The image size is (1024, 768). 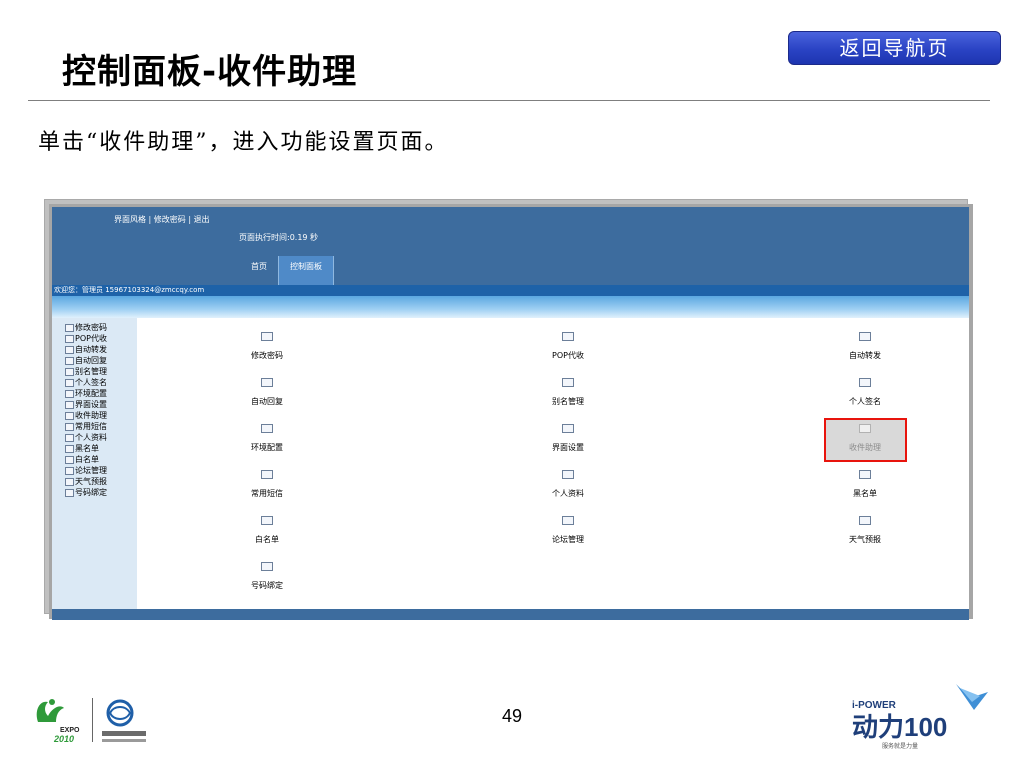 What do you see at coordinates (267, 346) in the screenshot?
I see `grid-item-change-password: 修改密码` at bounding box center [267, 346].